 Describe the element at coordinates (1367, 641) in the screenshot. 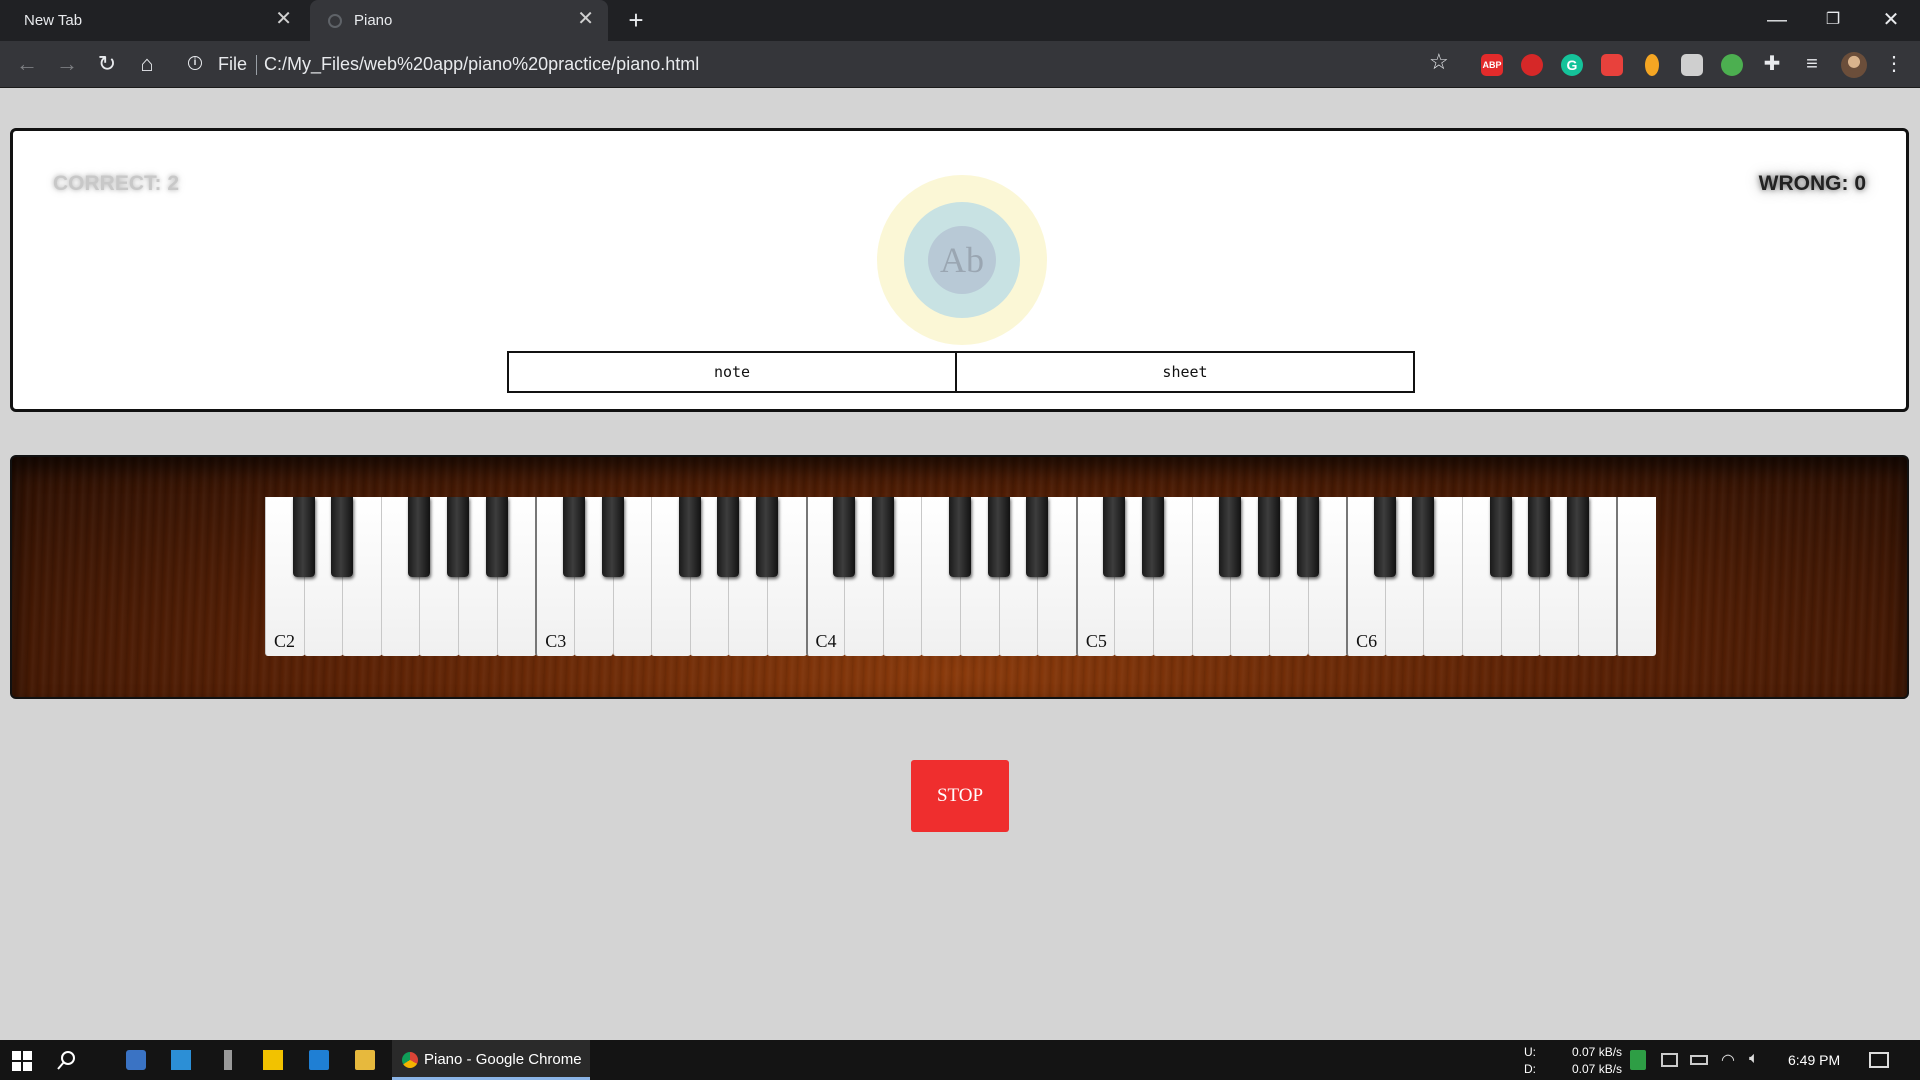

I see `octave-label: C6` at that location.